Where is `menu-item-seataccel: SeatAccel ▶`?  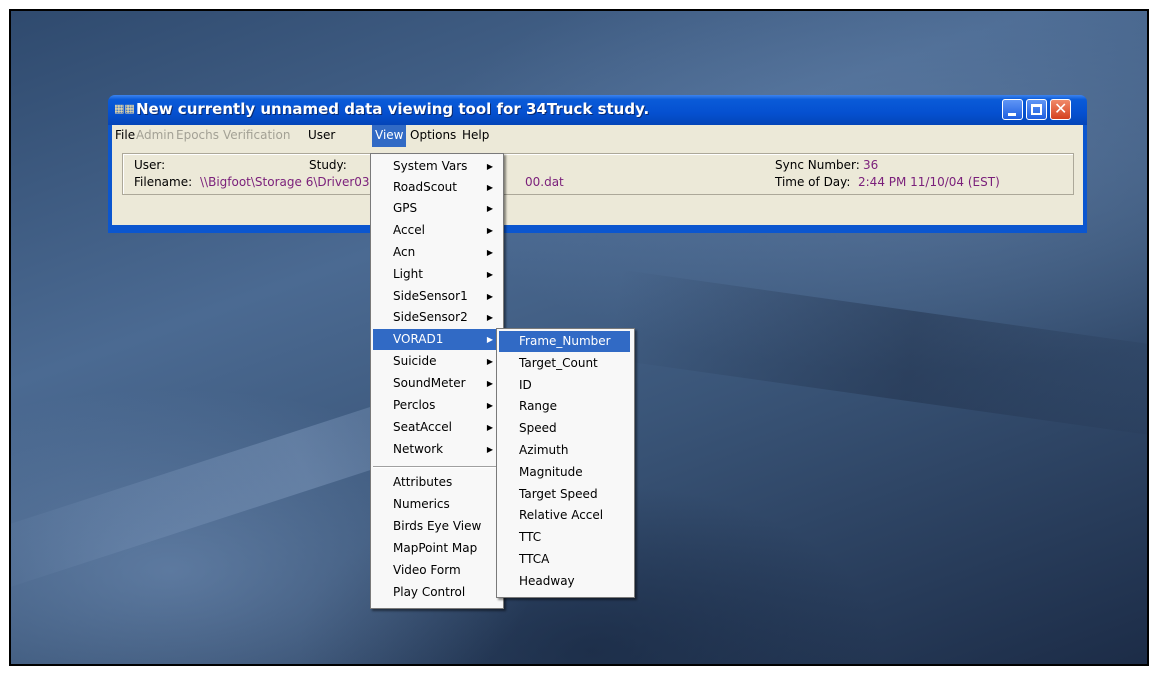 menu-item-seataccel: SeatAccel ▶ is located at coordinates (436, 427).